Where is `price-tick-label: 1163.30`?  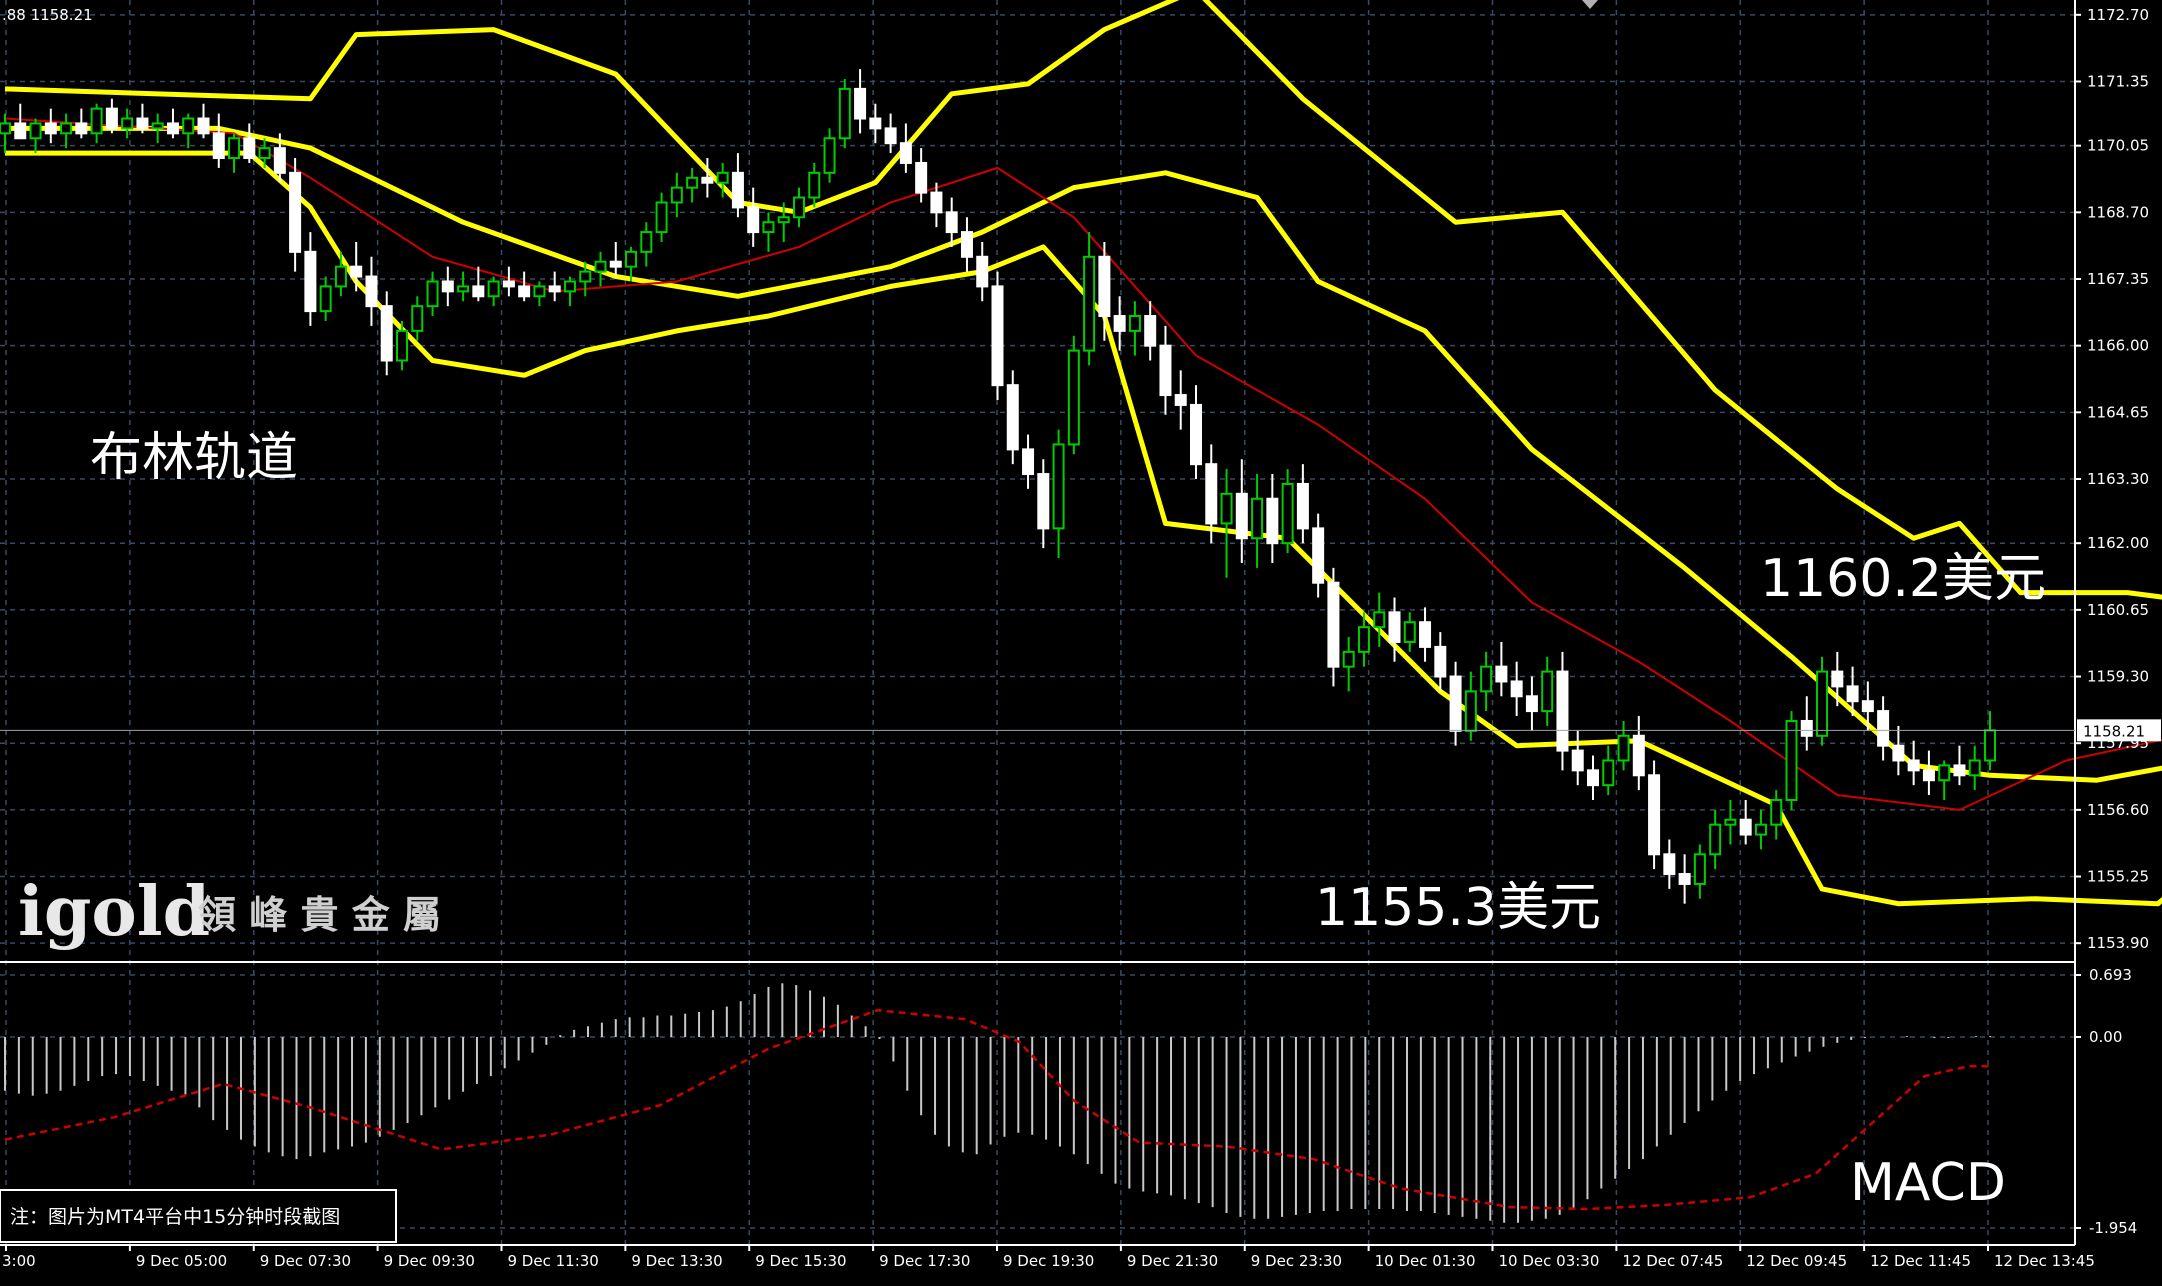
price-tick-label: 1163.30 is located at coordinates (2118, 479).